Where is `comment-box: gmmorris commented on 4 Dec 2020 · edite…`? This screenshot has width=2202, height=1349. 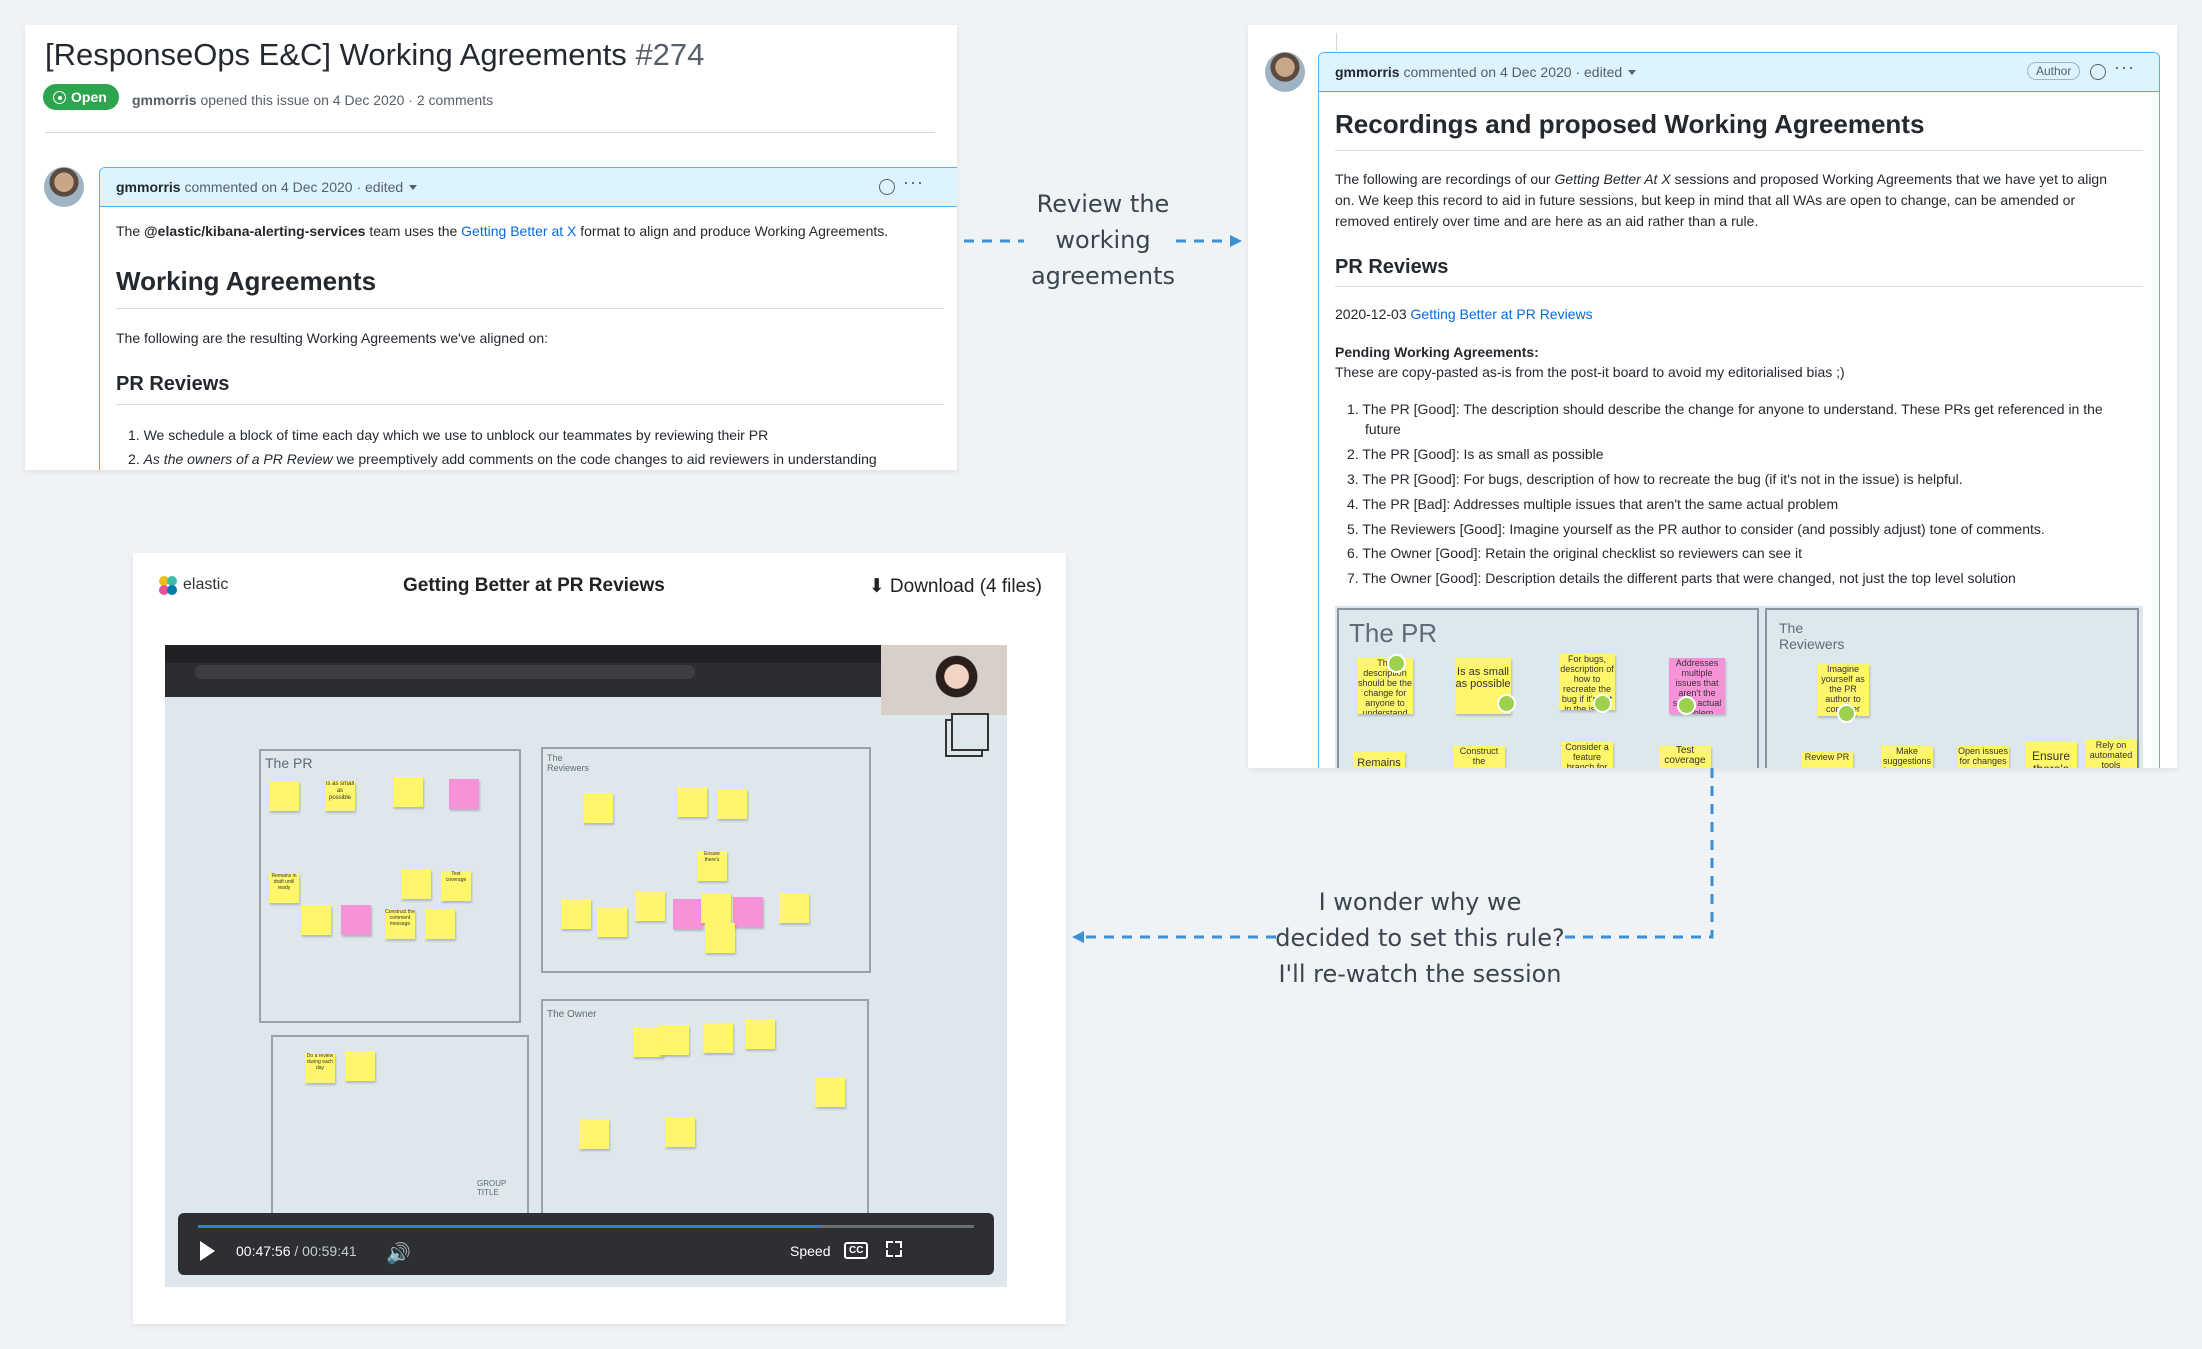
comment-box: gmmorris commented on 4 Dec 2020 · edite… is located at coordinates (528, 318).